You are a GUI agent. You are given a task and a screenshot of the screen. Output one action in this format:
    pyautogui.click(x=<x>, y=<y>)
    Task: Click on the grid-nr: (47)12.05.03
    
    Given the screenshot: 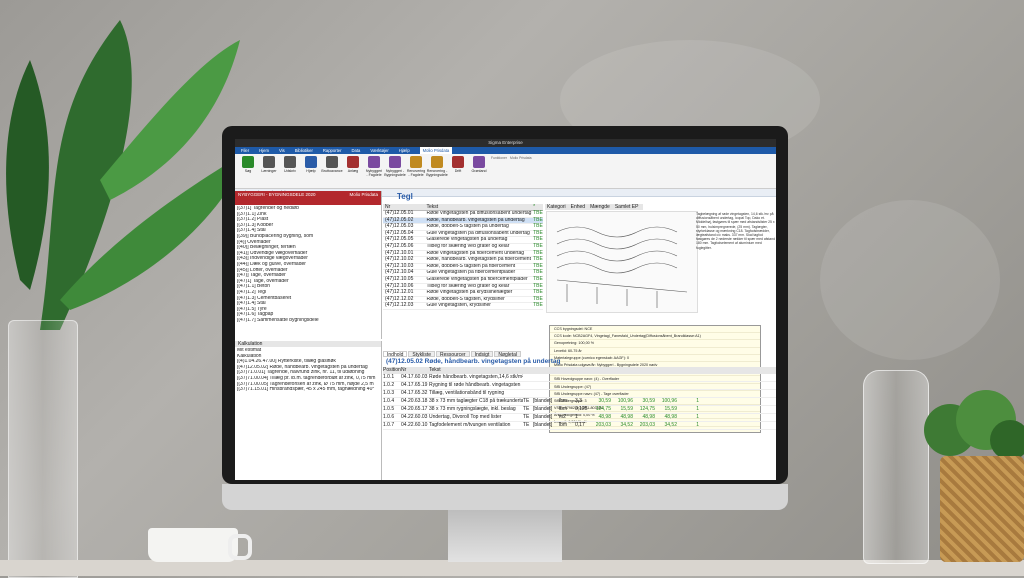 What is the action you would take?
    pyautogui.click(x=399, y=226)
    